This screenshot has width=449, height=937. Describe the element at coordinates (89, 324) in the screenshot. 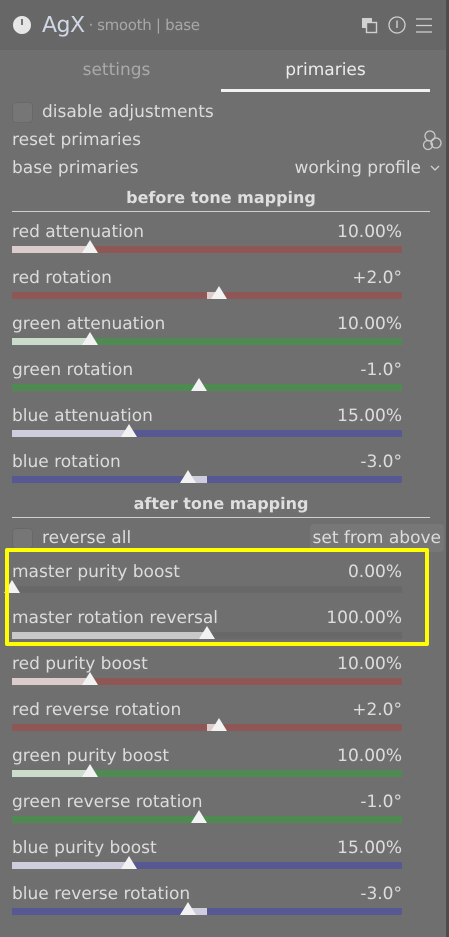

I see `slider-label: green attenuation` at that location.